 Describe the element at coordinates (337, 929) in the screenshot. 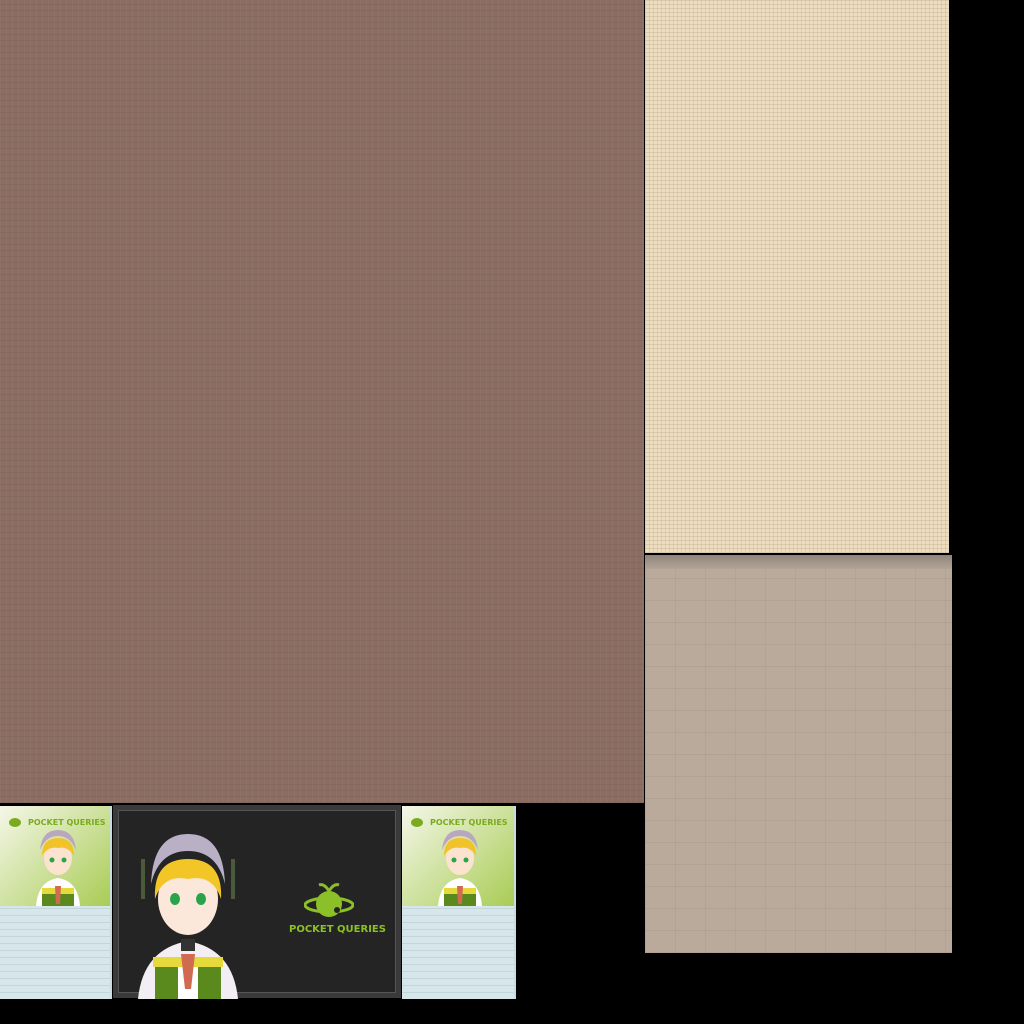

I see `screen-brand: POCKET QUERIES` at that location.